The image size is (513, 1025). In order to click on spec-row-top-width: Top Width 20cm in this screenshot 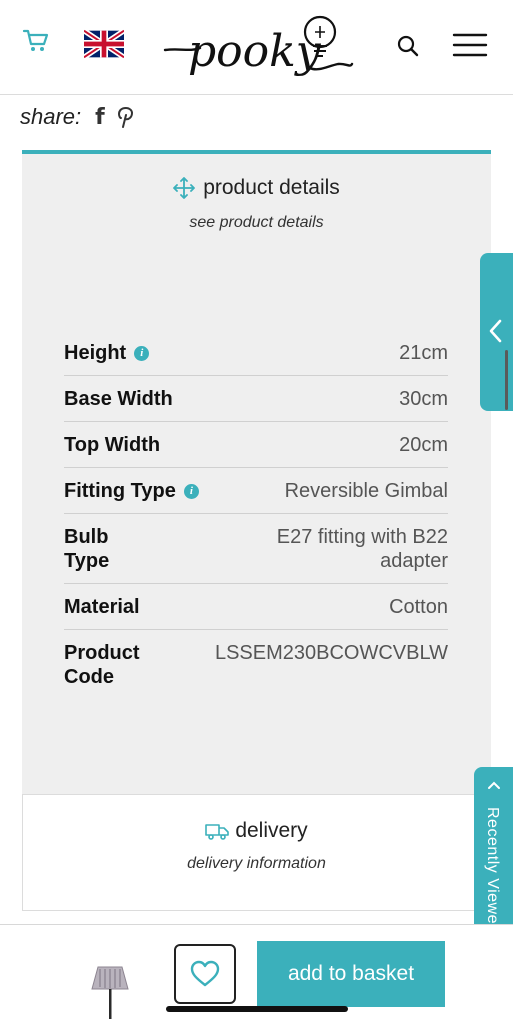, I will do `click(256, 445)`.